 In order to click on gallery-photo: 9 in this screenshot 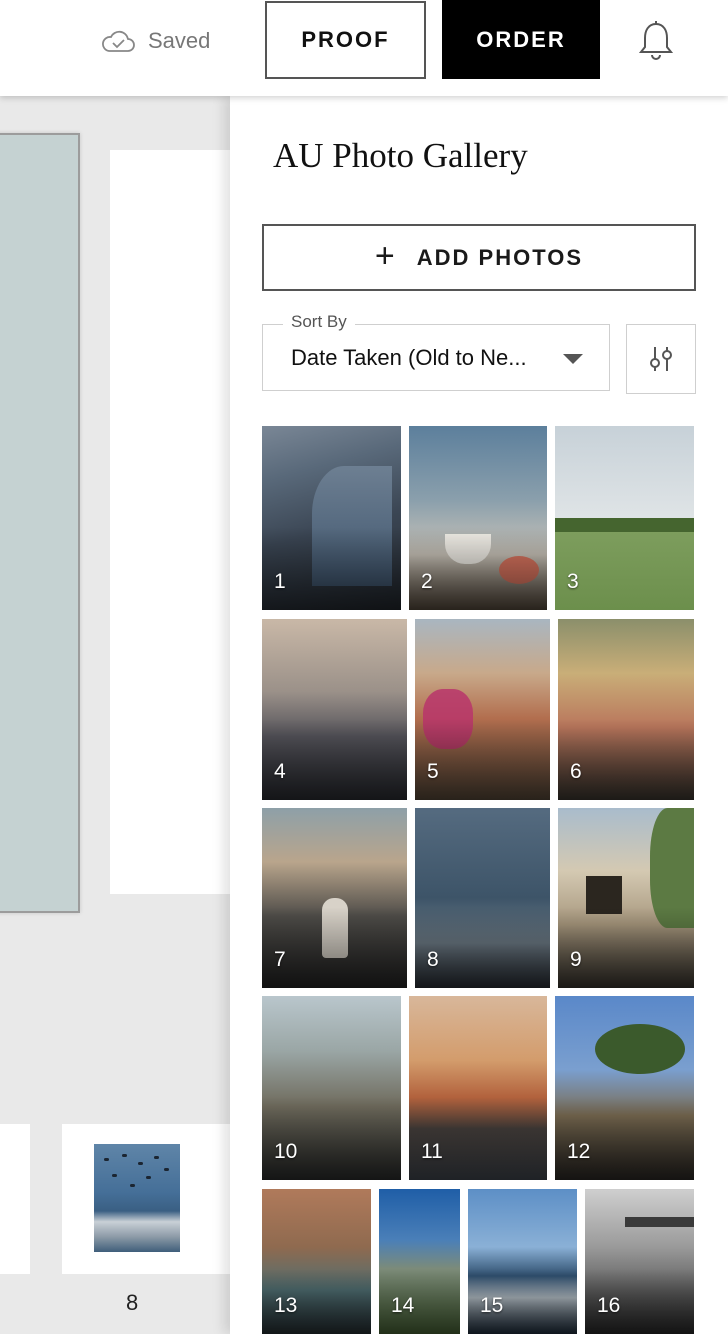, I will do `click(626, 898)`.